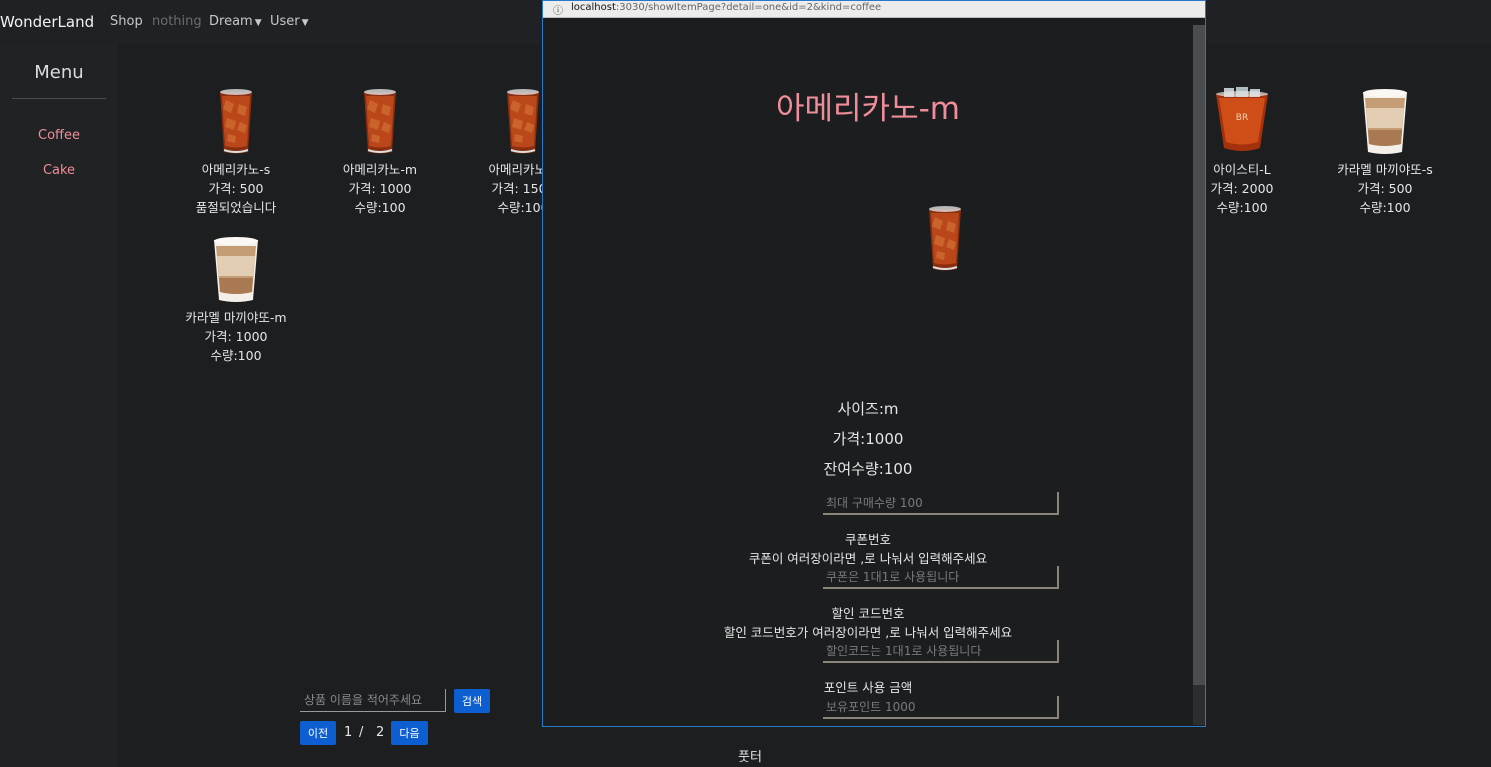  Describe the element at coordinates (868, 469) in the screenshot. I see `detail-remaining: 잔여수량:100` at that location.